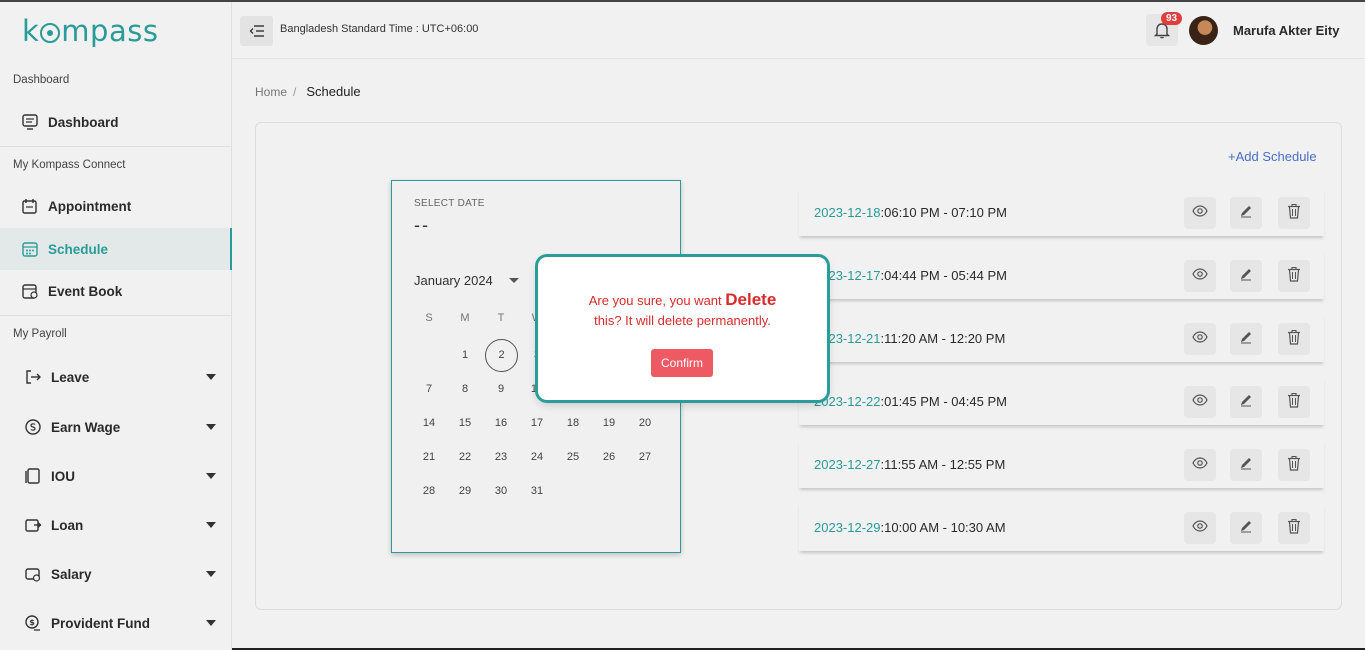  I want to click on confirm-button: Confirm, so click(682, 363).